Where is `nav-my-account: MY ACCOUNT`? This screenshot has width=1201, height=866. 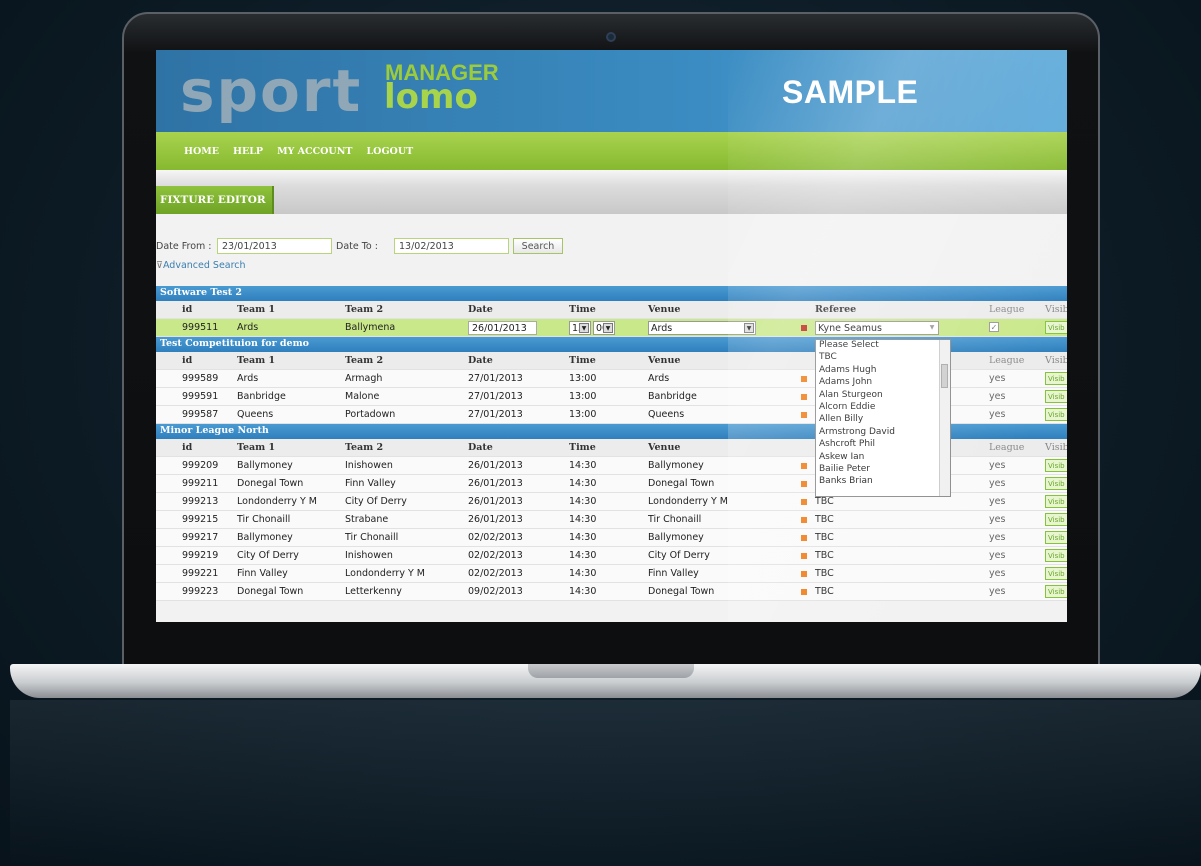
nav-my-account: MY ACCOUNT is located at coordinates (314, 151).